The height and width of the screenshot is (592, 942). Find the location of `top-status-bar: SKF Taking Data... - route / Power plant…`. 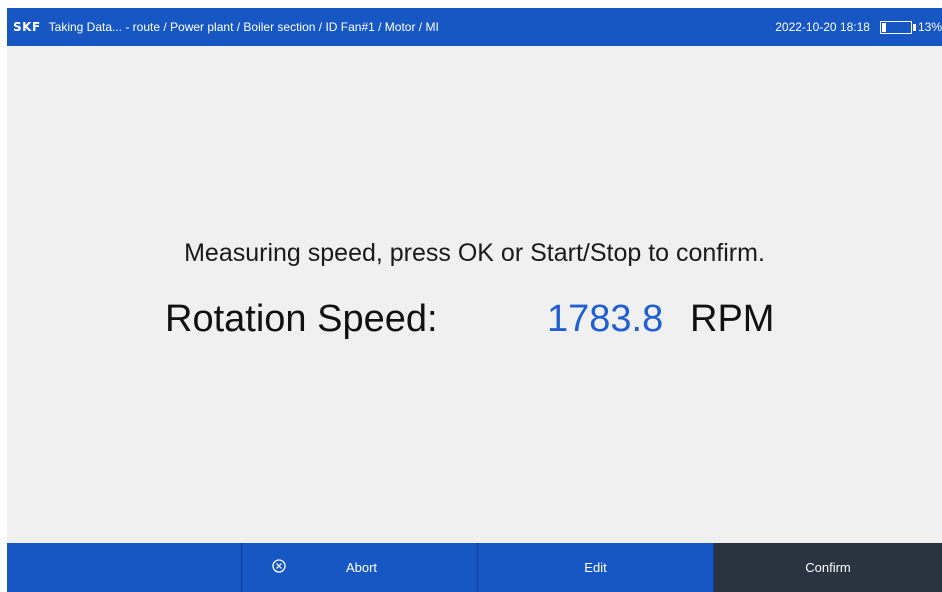

top-status-bar: SKF Taking Data... - route / Power plant… is located at coordinates (474, 27).